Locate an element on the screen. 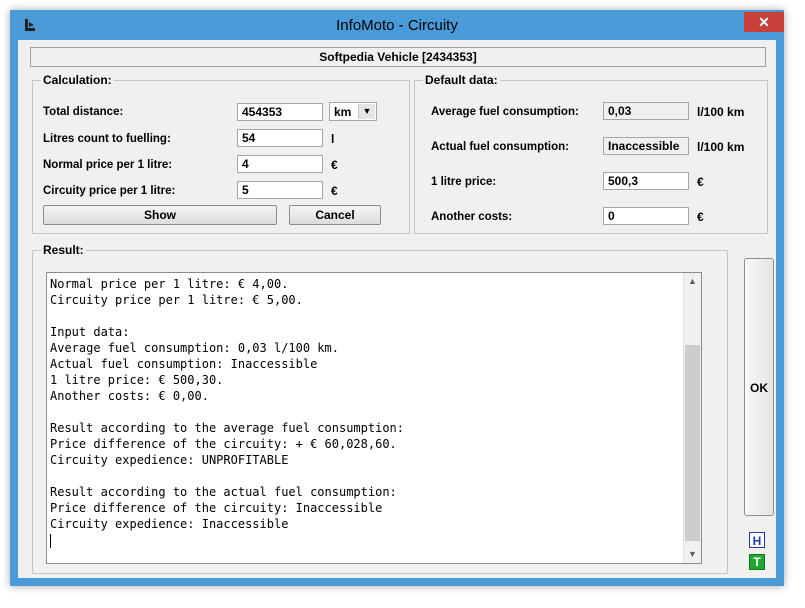 This screenshot has height=608, width=805. result-line: Actual fuel consumption: Inaccessible is located at coordinates (184, 364).